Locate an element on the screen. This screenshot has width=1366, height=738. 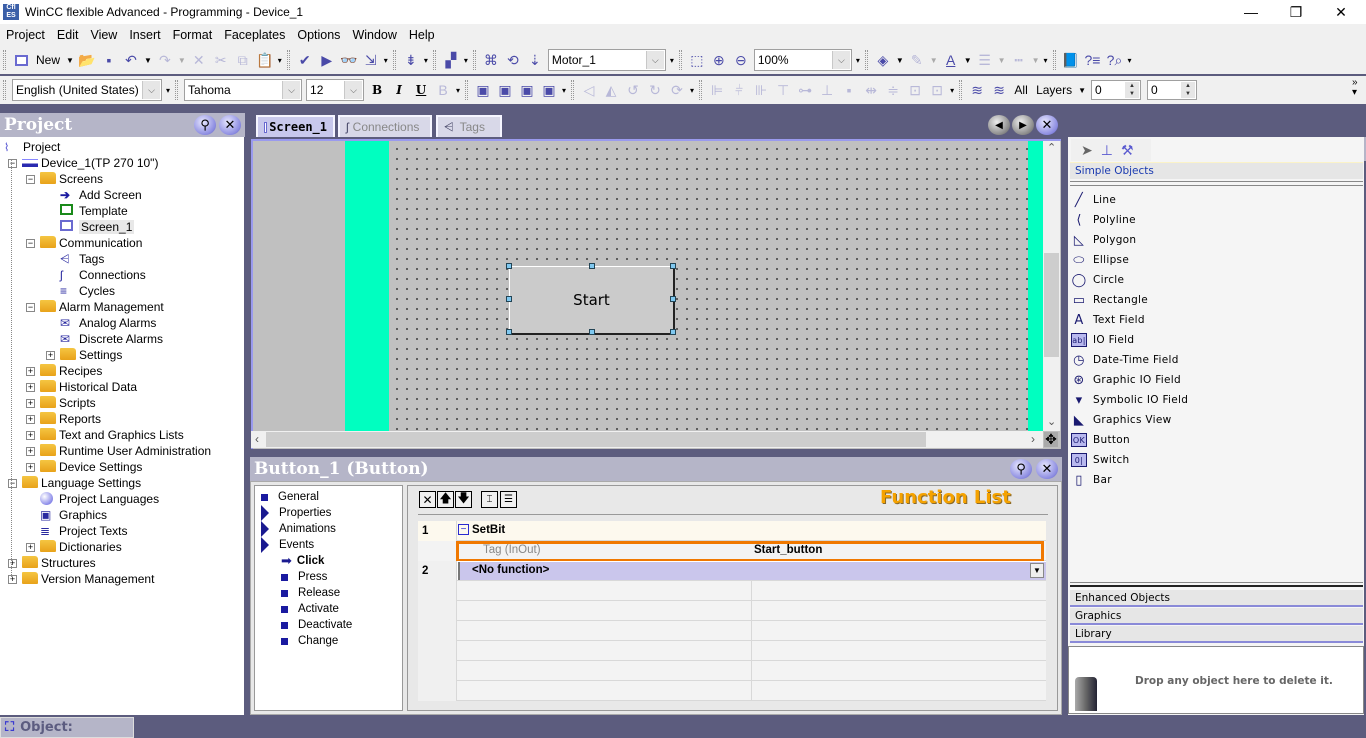
align-top-icon: ⊤ is located at coordinates (783, 90).